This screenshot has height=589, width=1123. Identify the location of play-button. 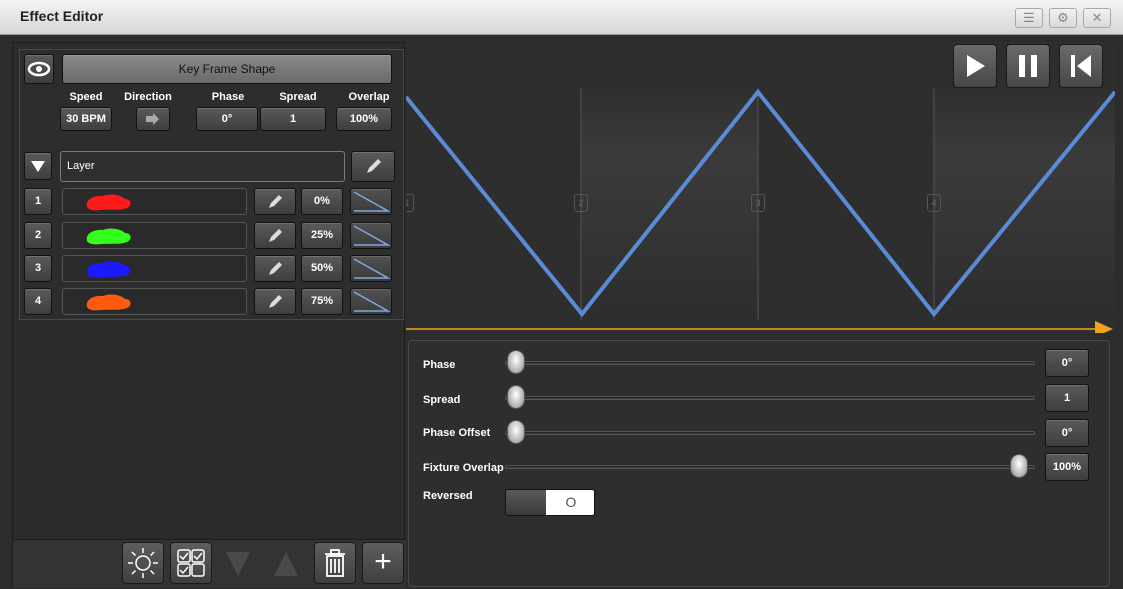
(975, 66).